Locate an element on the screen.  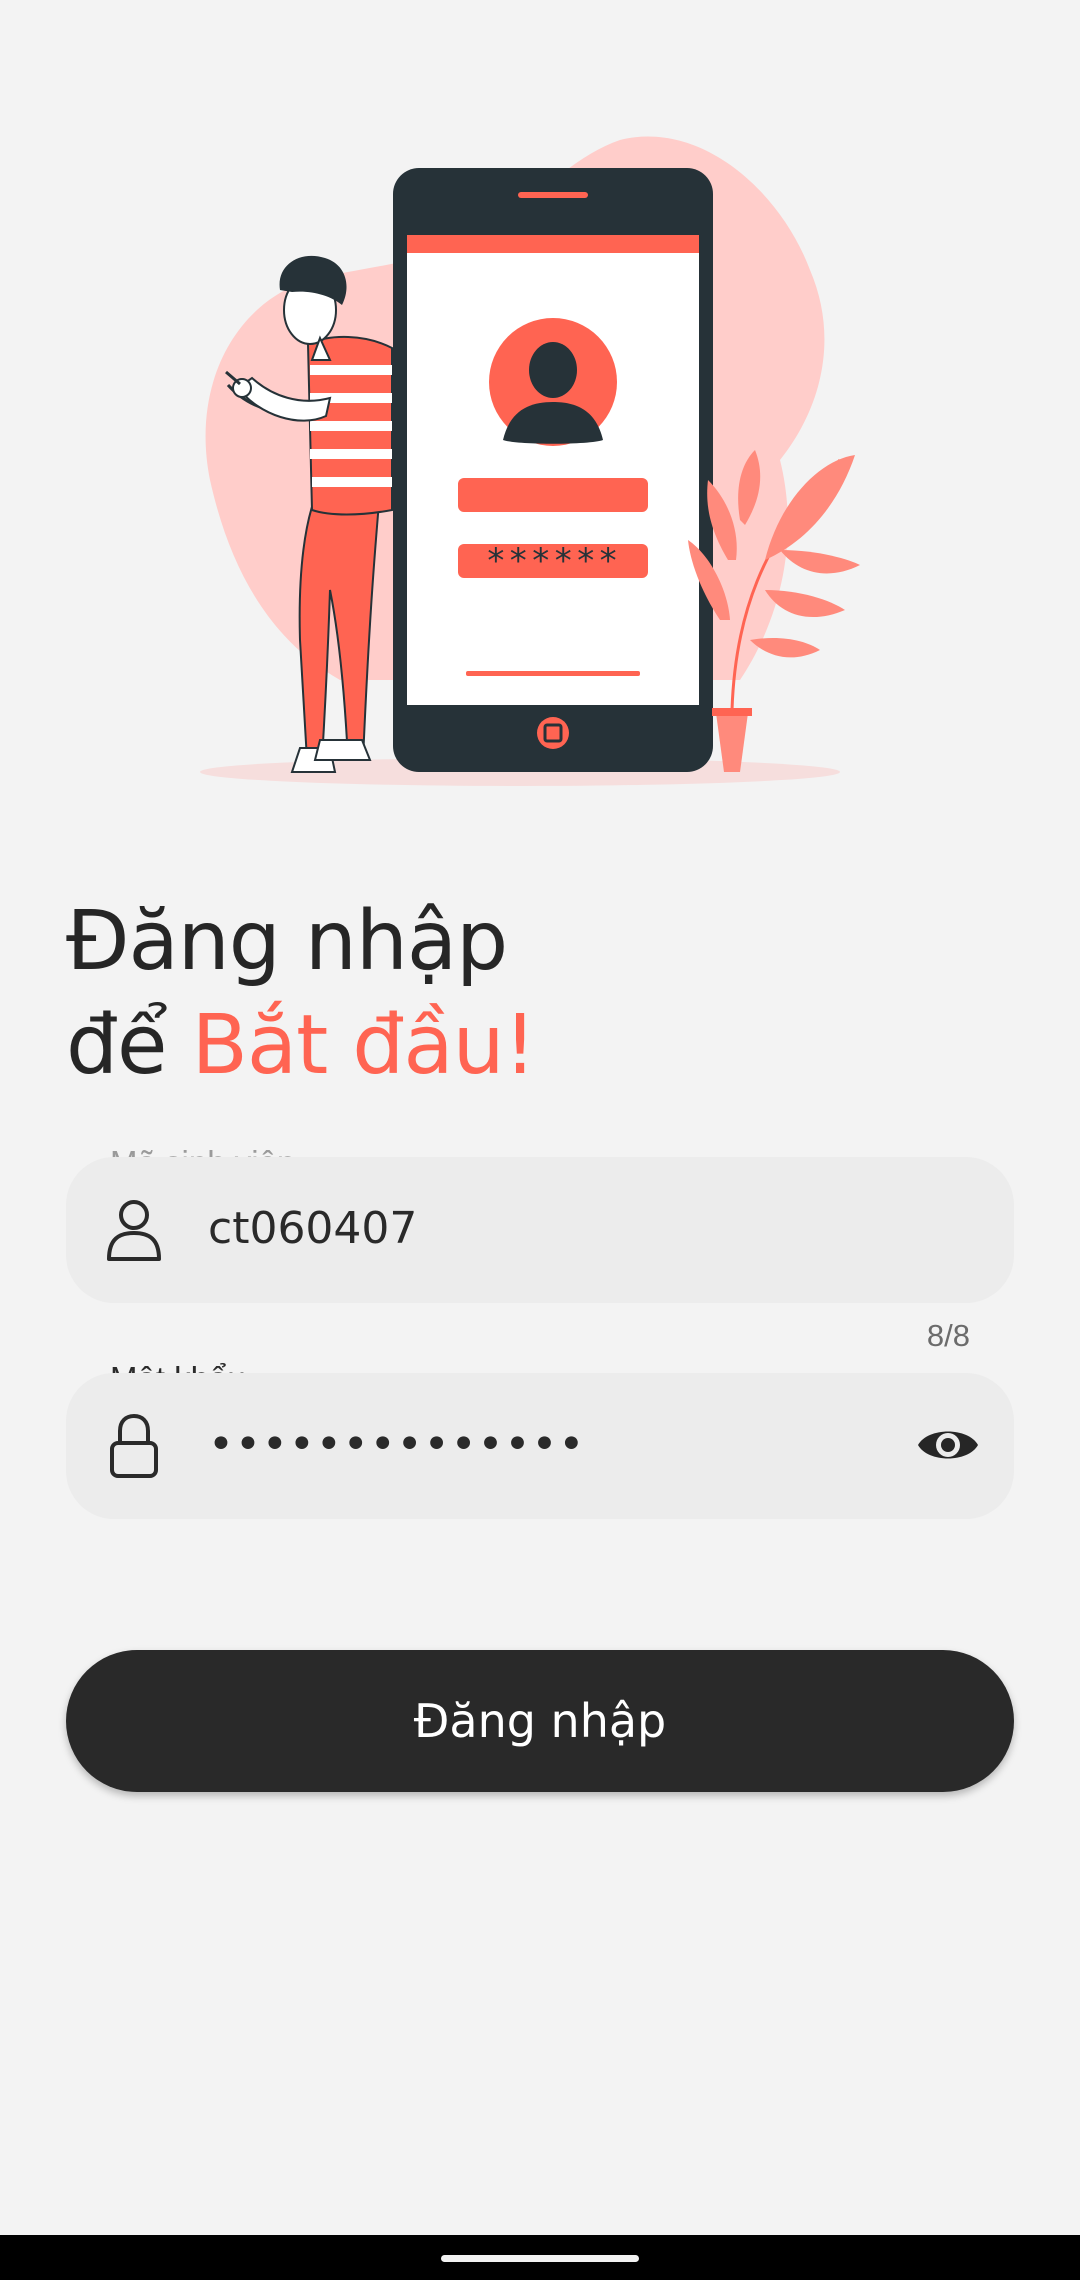
person-icon is located at coordinates (134, 1230).